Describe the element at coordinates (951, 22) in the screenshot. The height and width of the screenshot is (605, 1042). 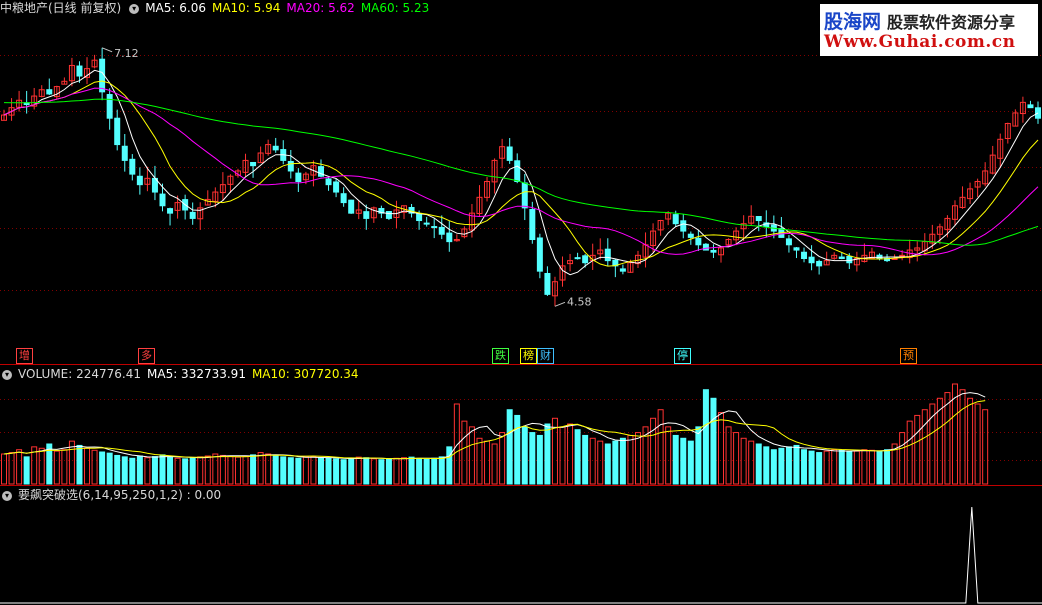
I see `watermark-slogan: 股票软件资源分享` at that location.